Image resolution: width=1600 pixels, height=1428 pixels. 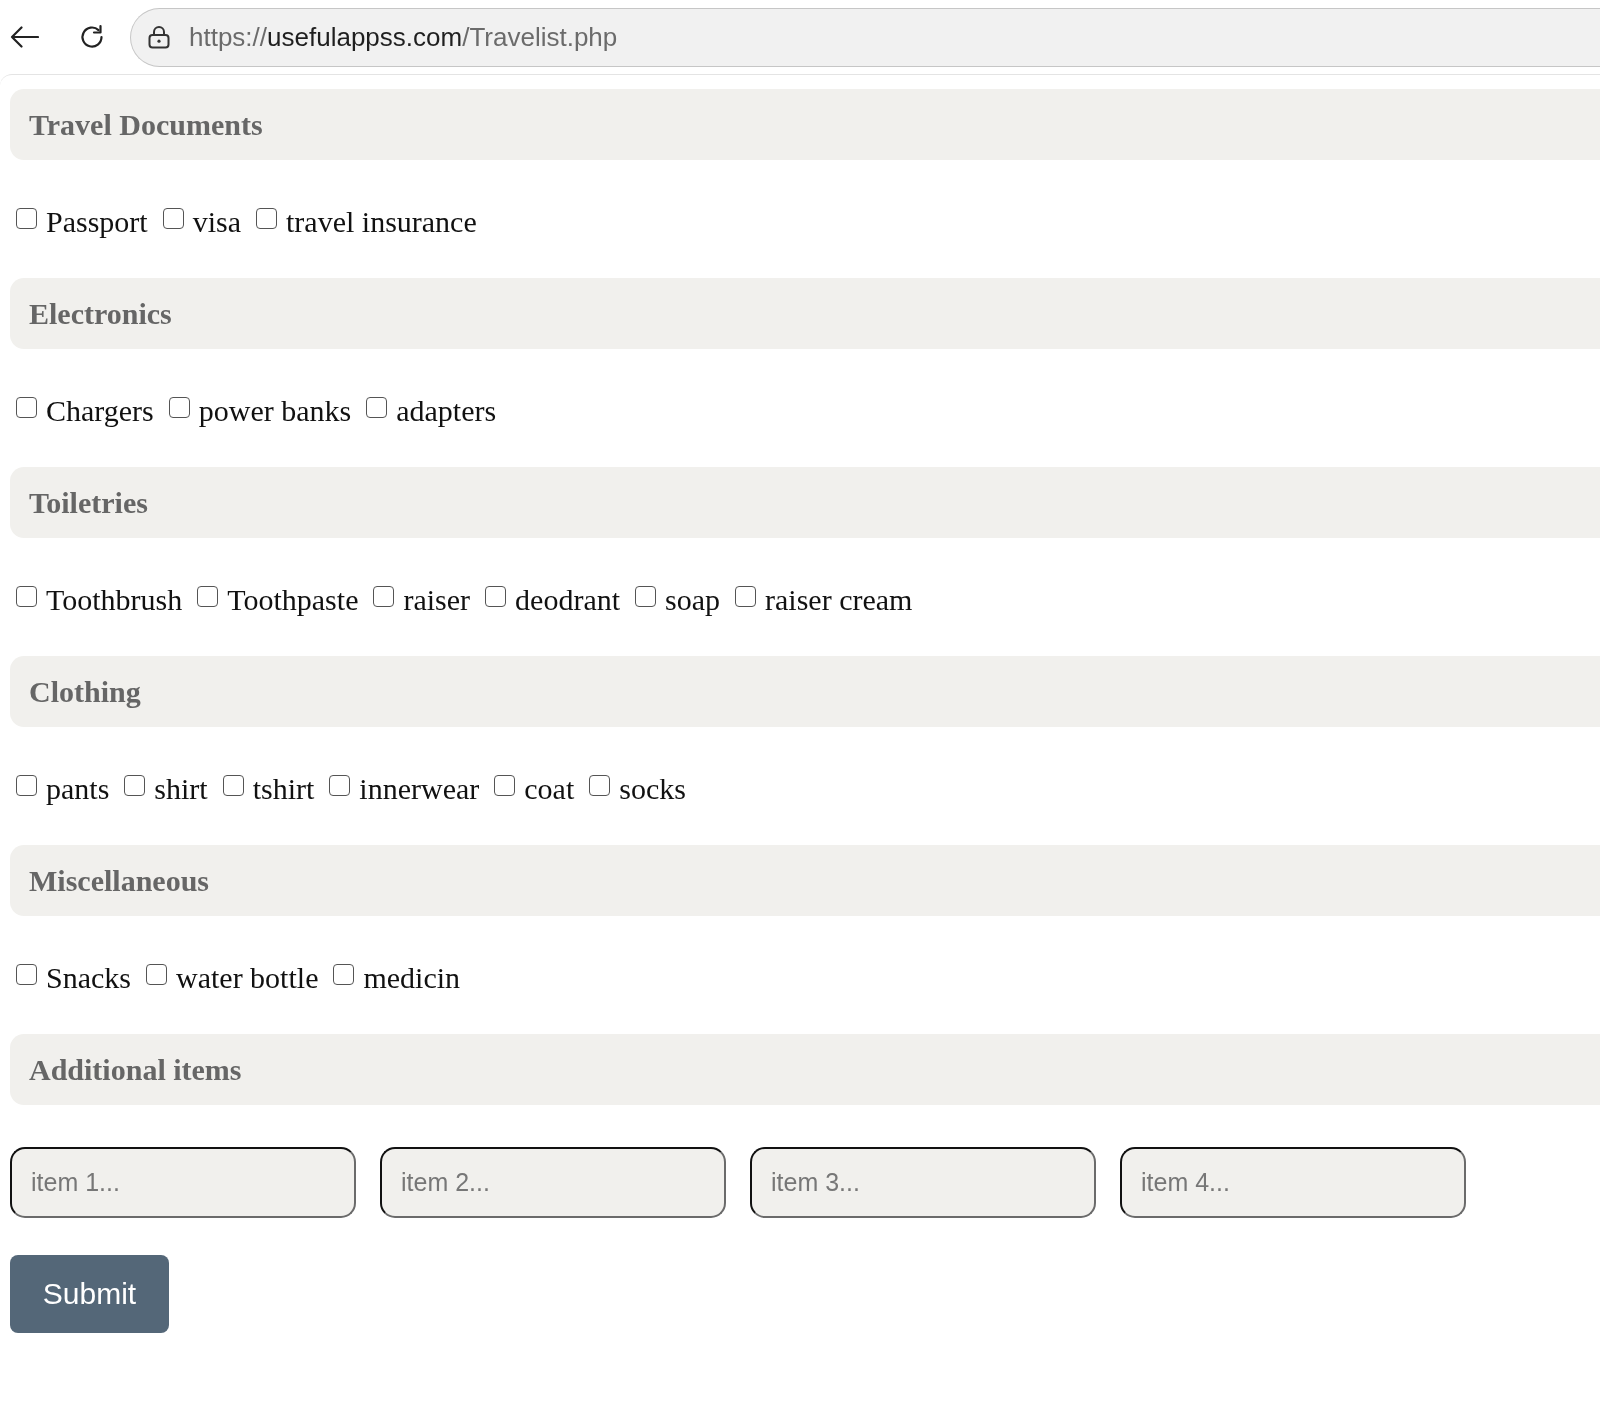 I want to click on checkbox-label: power banks, so click(x=275, y=411).